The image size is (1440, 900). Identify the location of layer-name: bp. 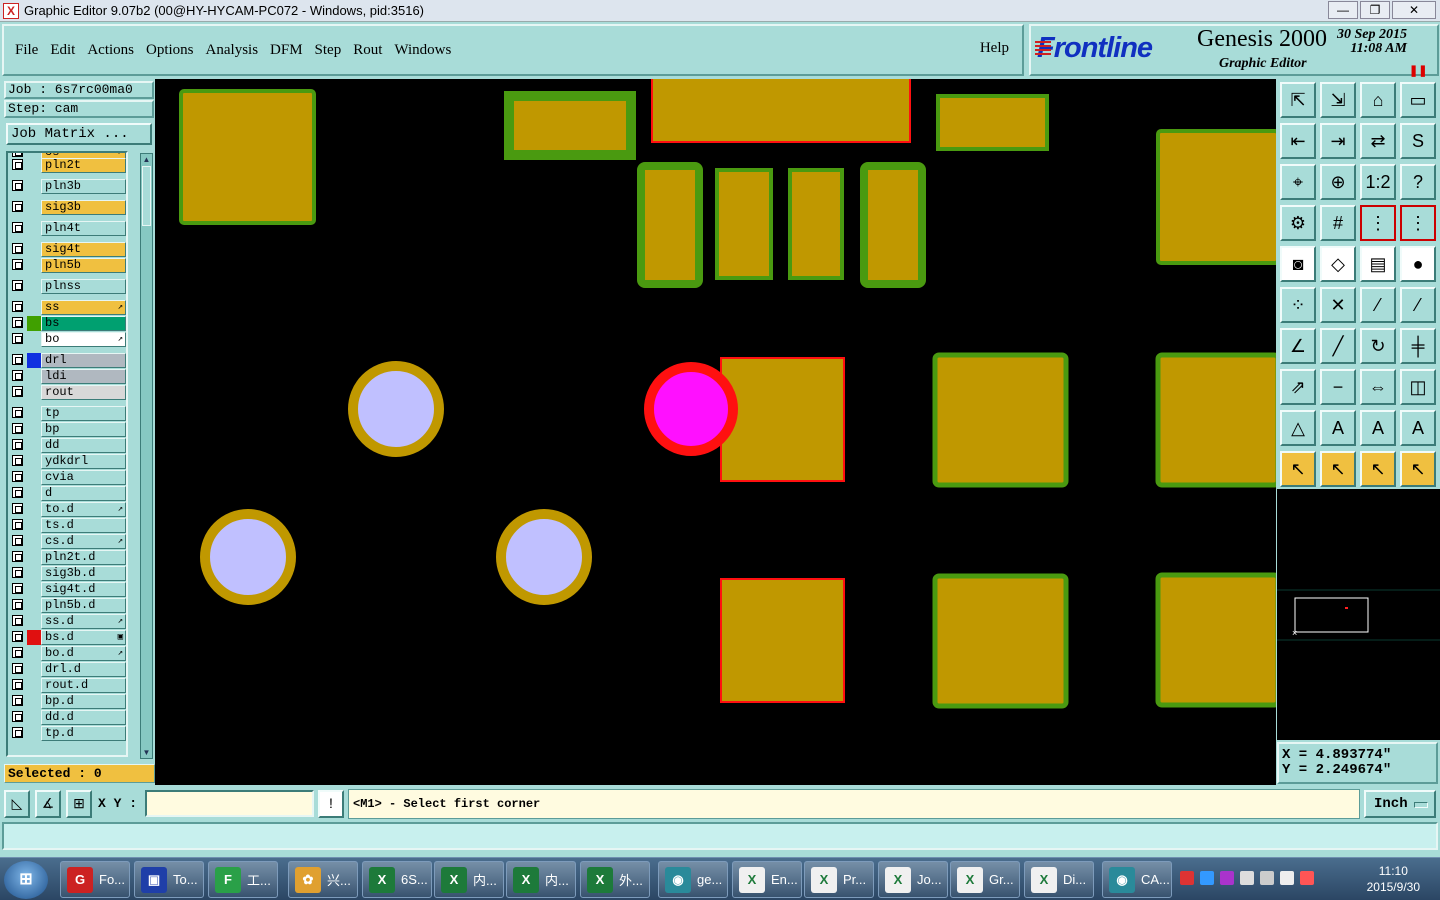
(83, 429).